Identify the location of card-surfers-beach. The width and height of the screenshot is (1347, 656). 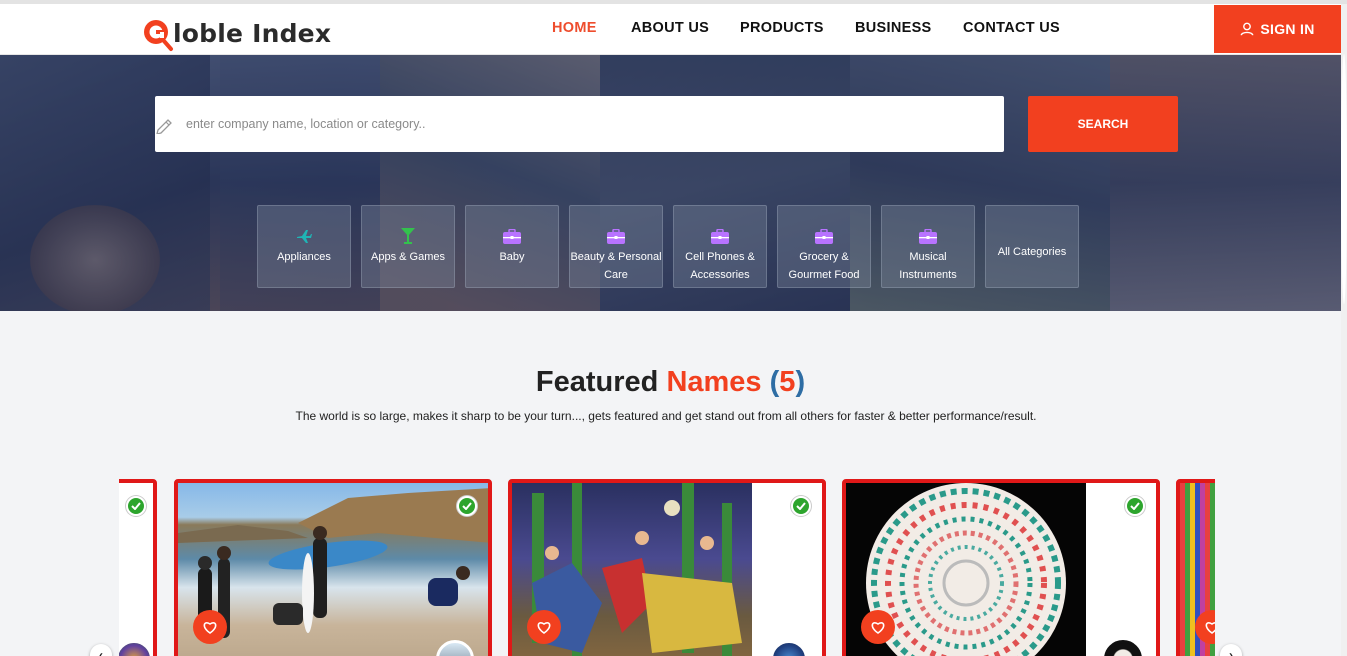
(333, 567).